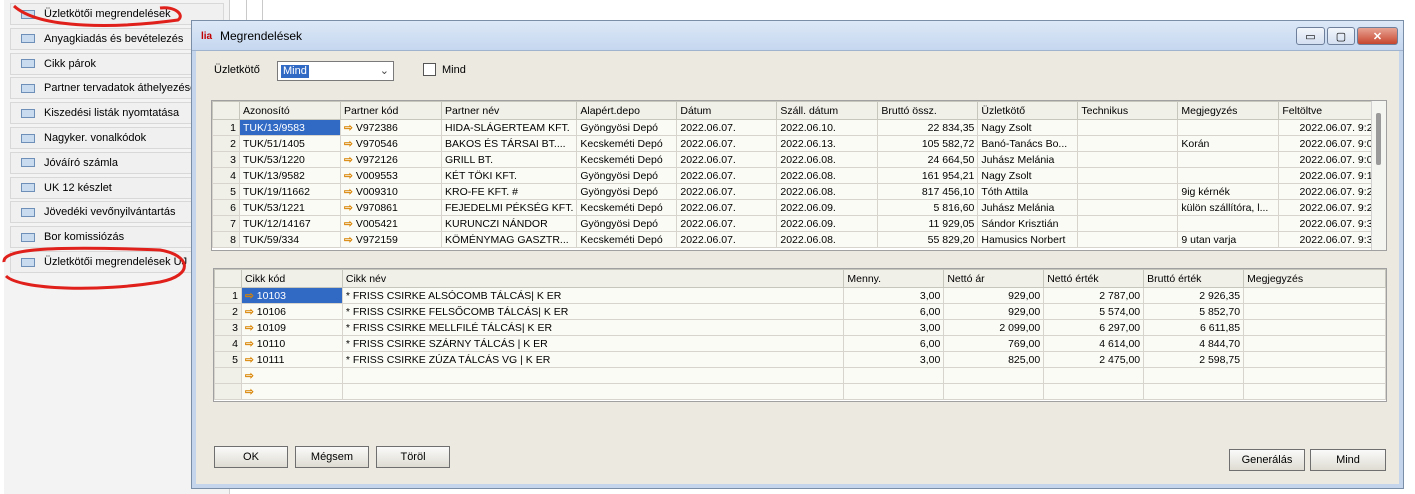 The image size is (1415, 494). Describe the element at coordinates (1378, 139) in the screenshot. I see `scrollbar-thumb` at that location.